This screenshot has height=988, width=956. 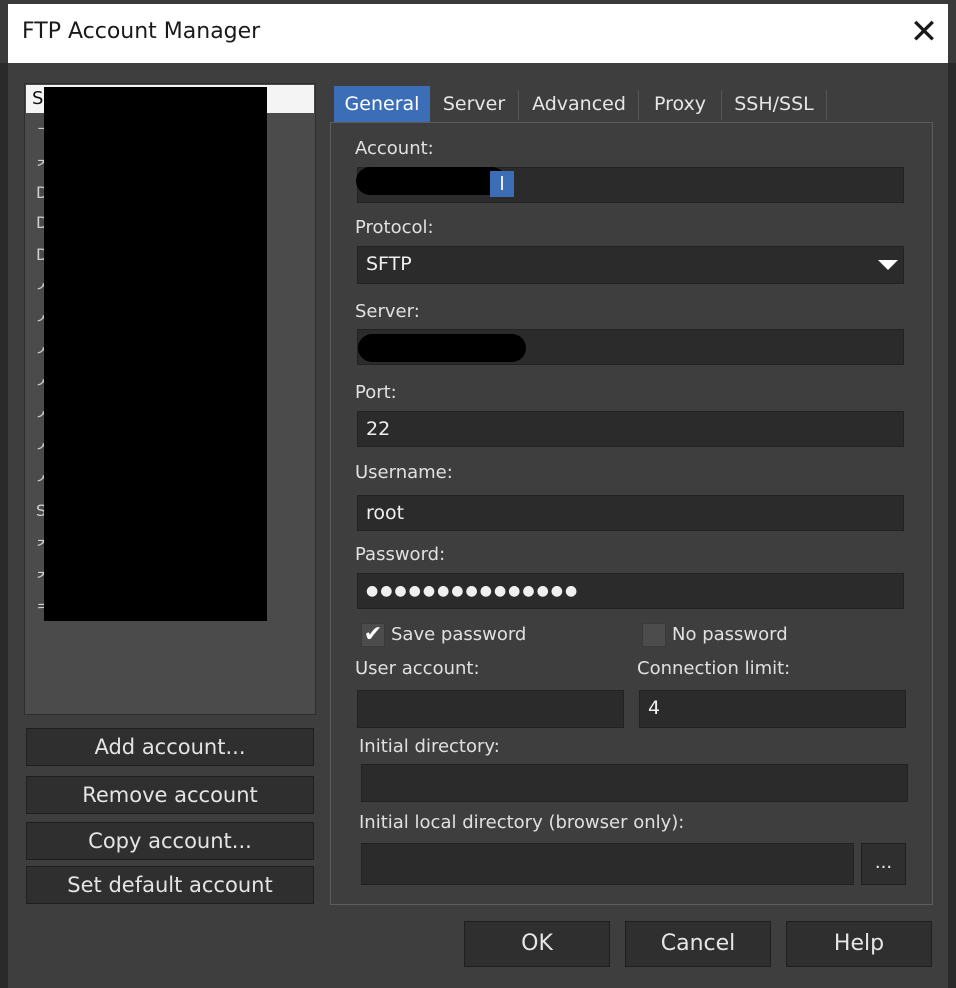 I want to click on no-password-checkbox, so click(x=654, y=635).